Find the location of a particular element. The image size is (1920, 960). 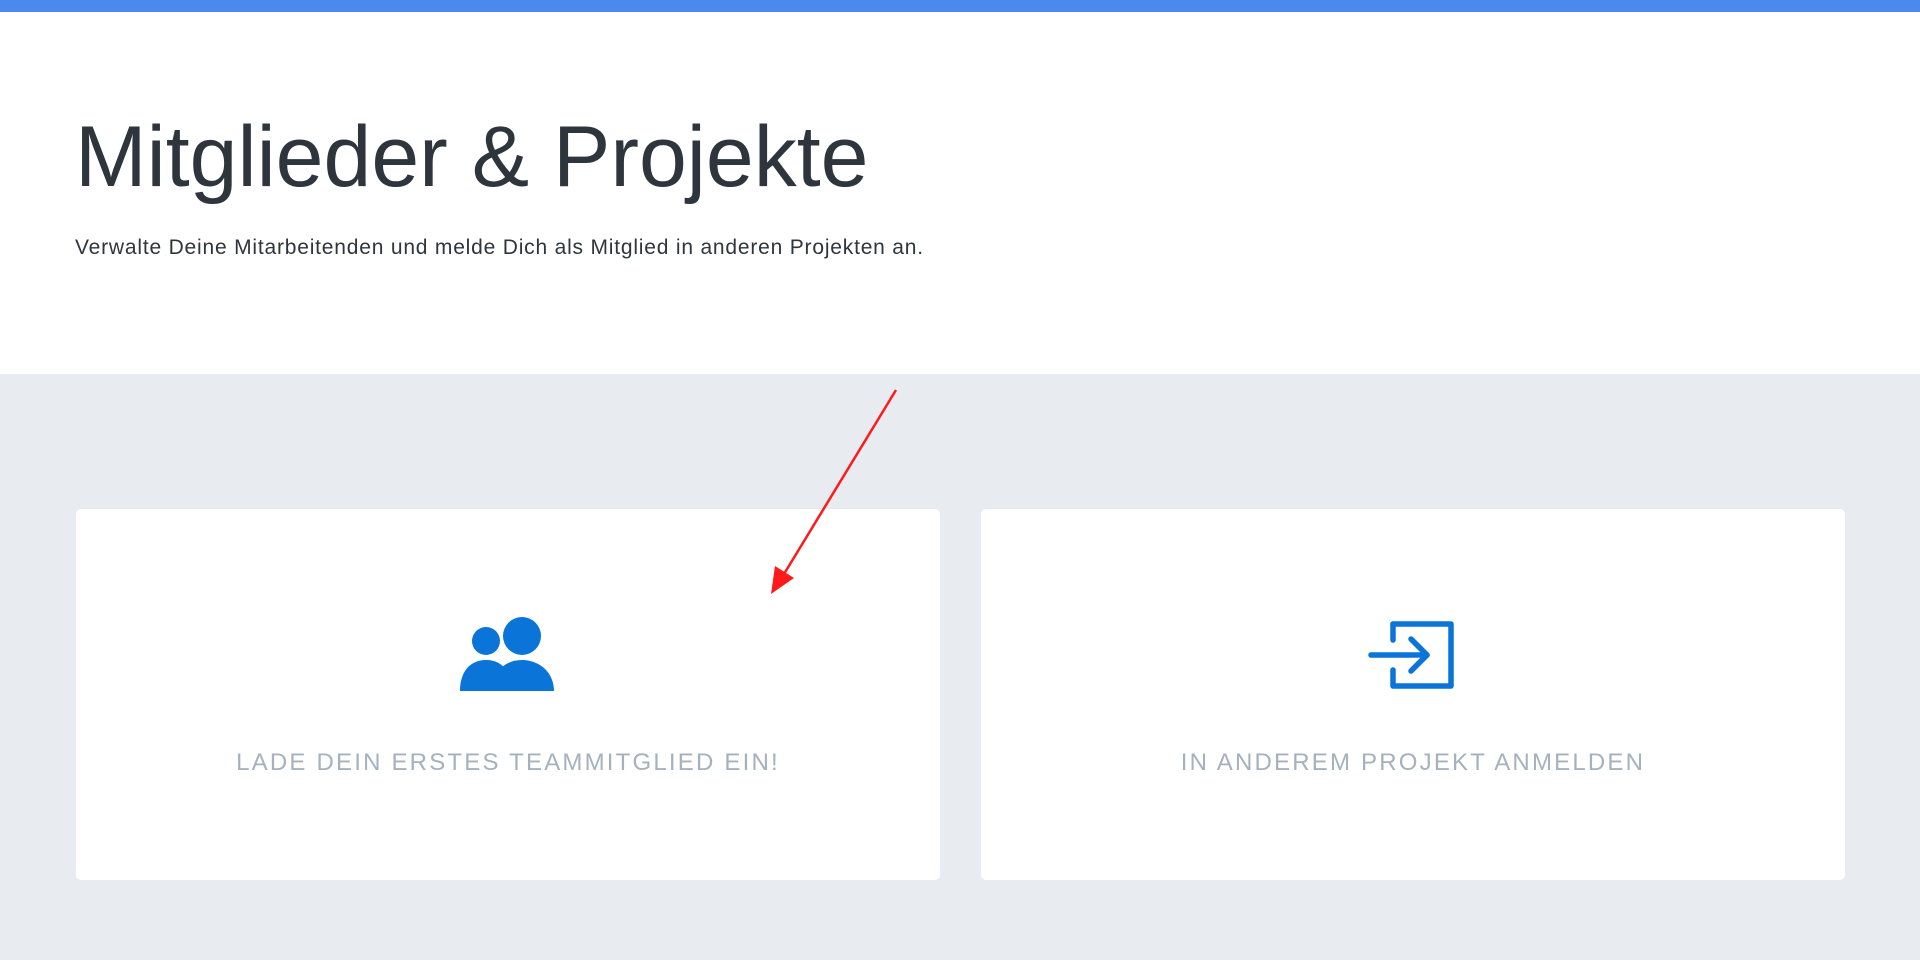

sign-in-icon is located at coordinates (1413, 654).